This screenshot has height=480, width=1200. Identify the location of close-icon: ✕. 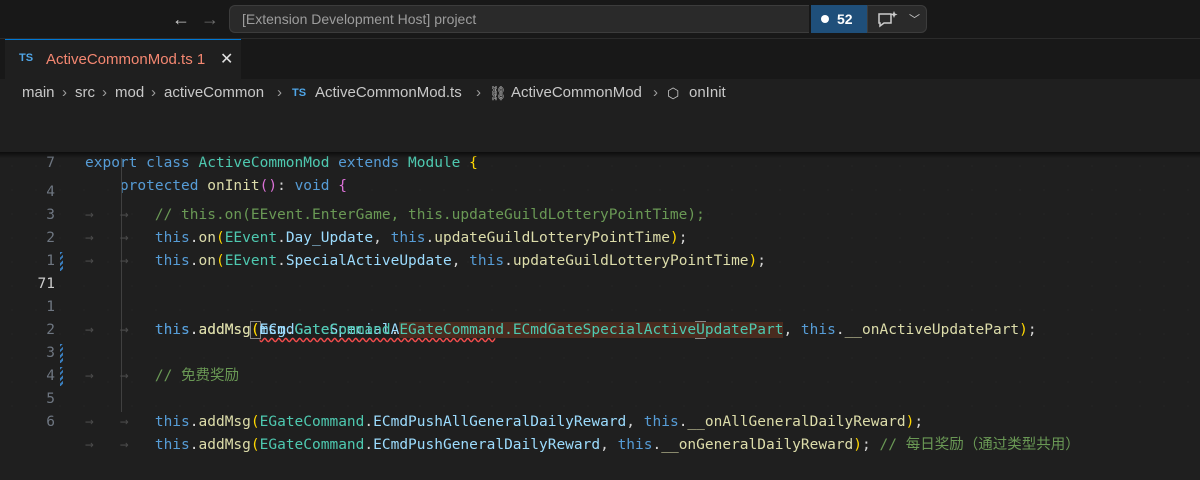
(226, 59).